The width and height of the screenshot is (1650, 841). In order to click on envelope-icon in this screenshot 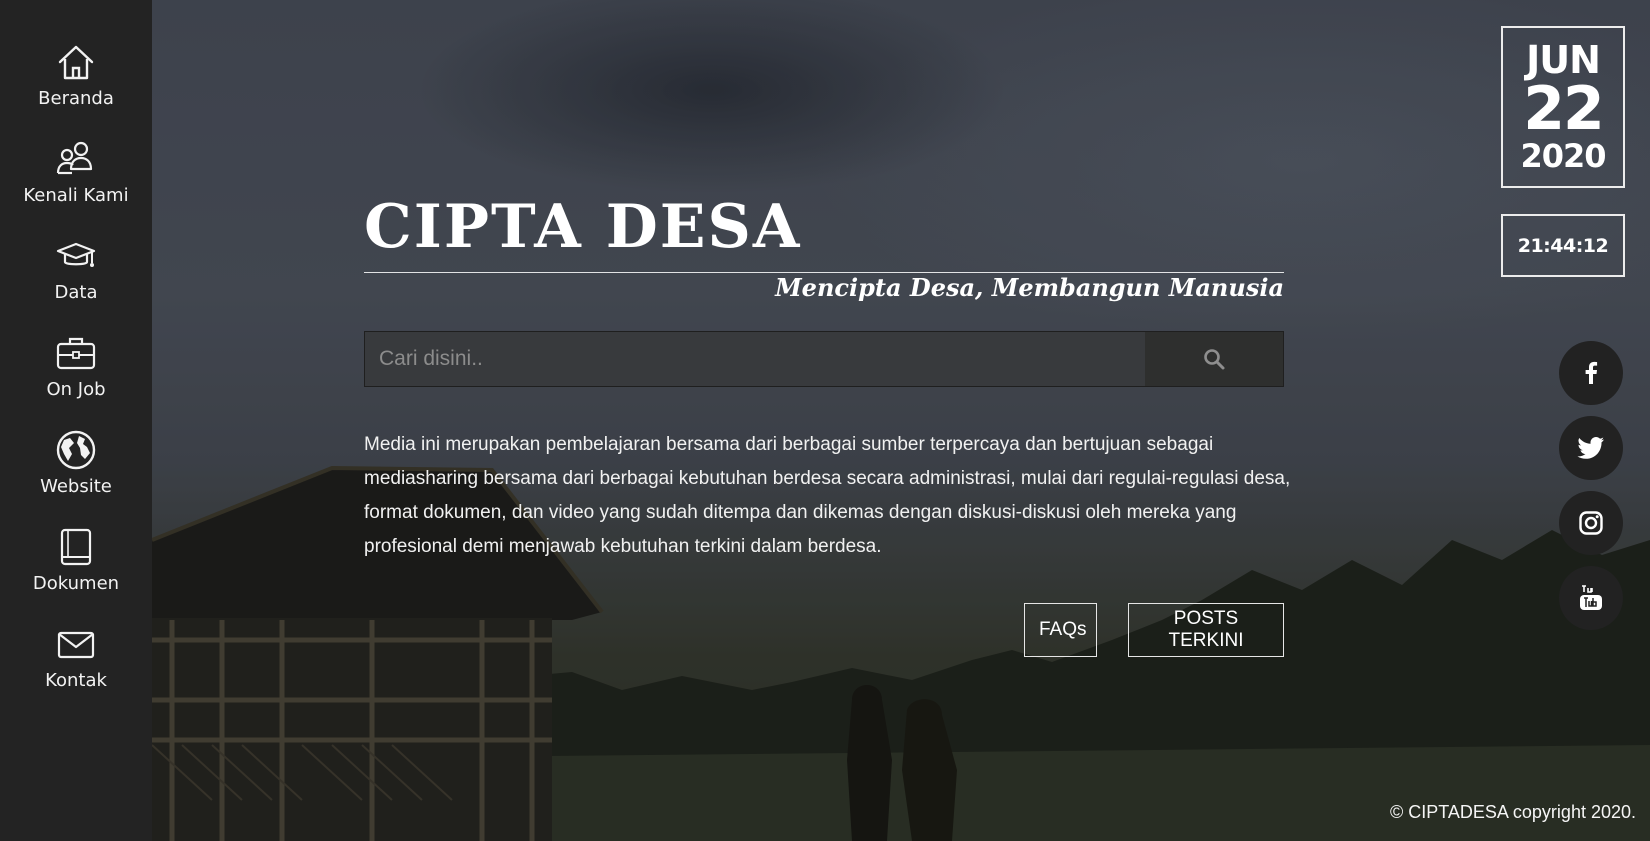, I will do `click(76, 645)`.